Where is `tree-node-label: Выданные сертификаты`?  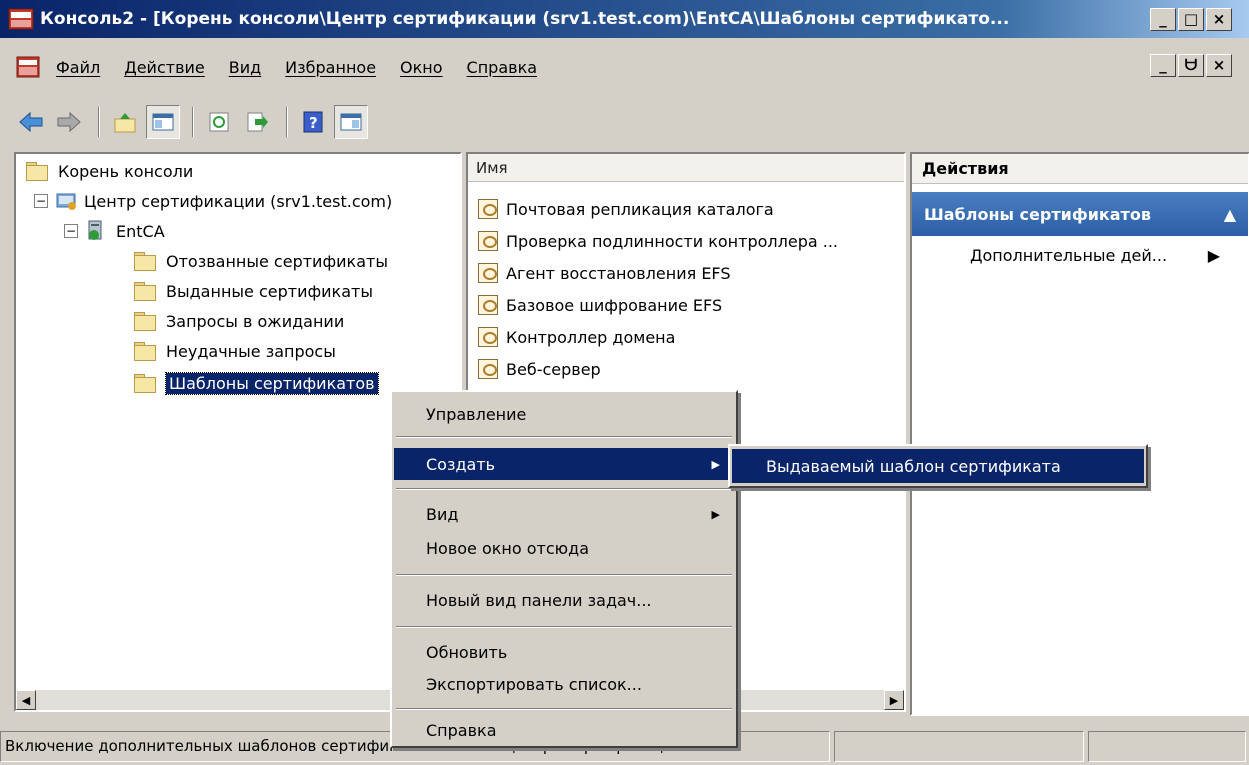
tree-node-label: Выданные сертификаты is located at coordinates (269, 291).